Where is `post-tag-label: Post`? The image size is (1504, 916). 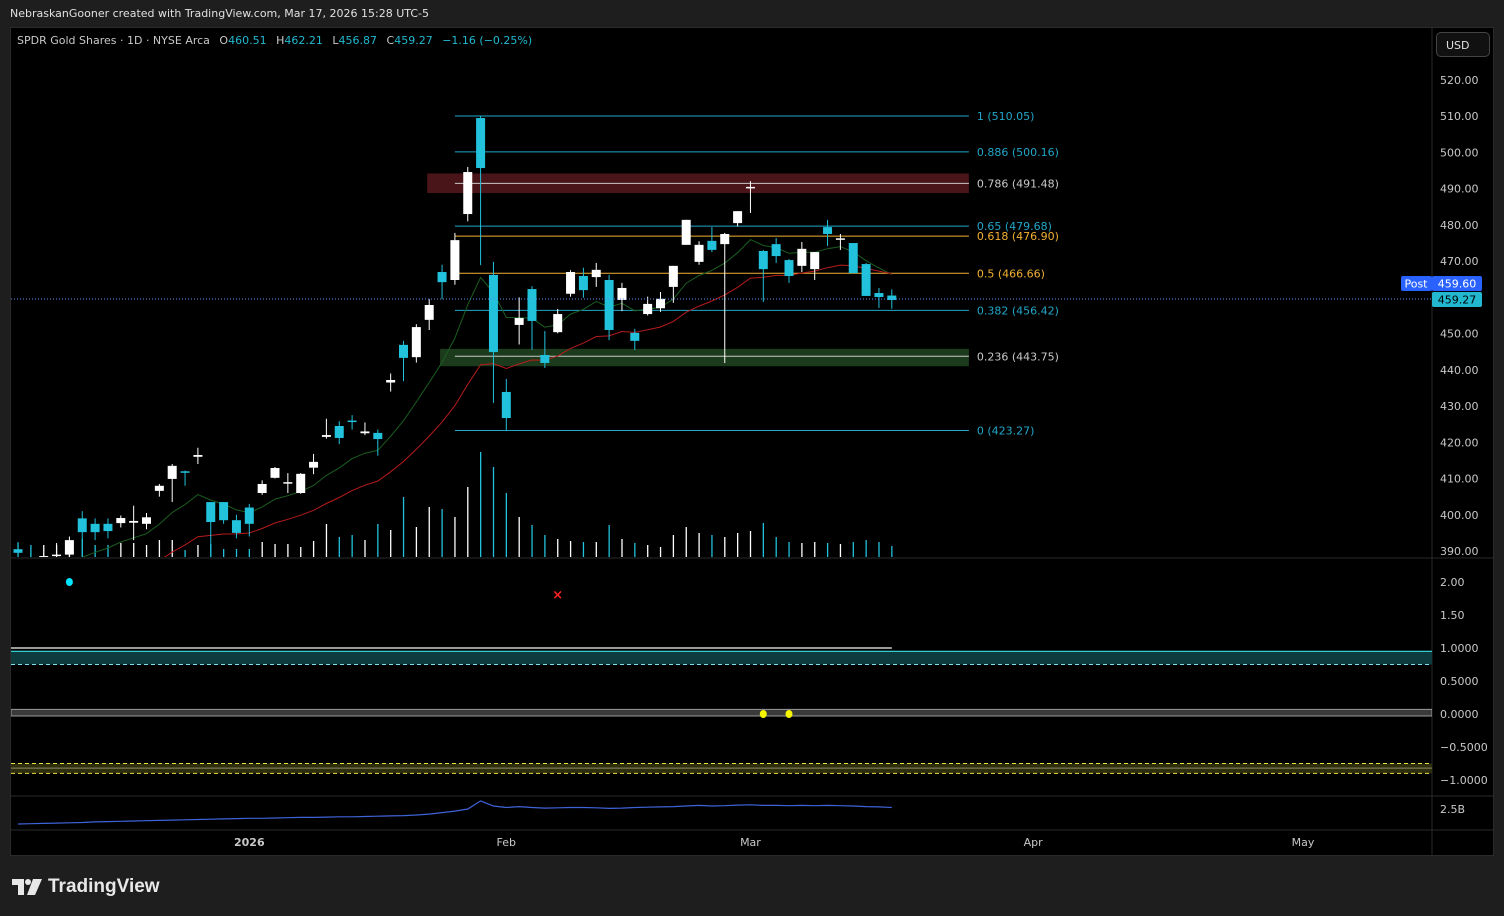
post-tag-label: Post is located at coordinates (1416, 284).